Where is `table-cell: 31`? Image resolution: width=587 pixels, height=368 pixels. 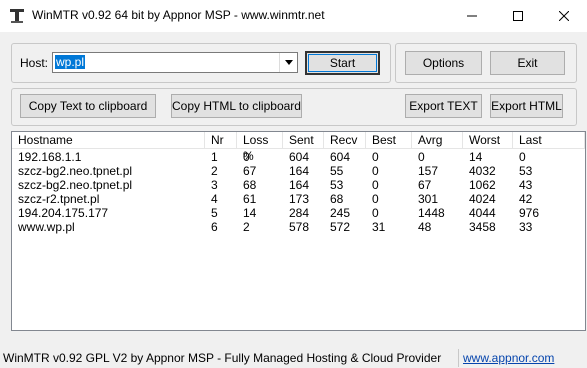
table-cell: 31 is located at coordinates (379, 227).